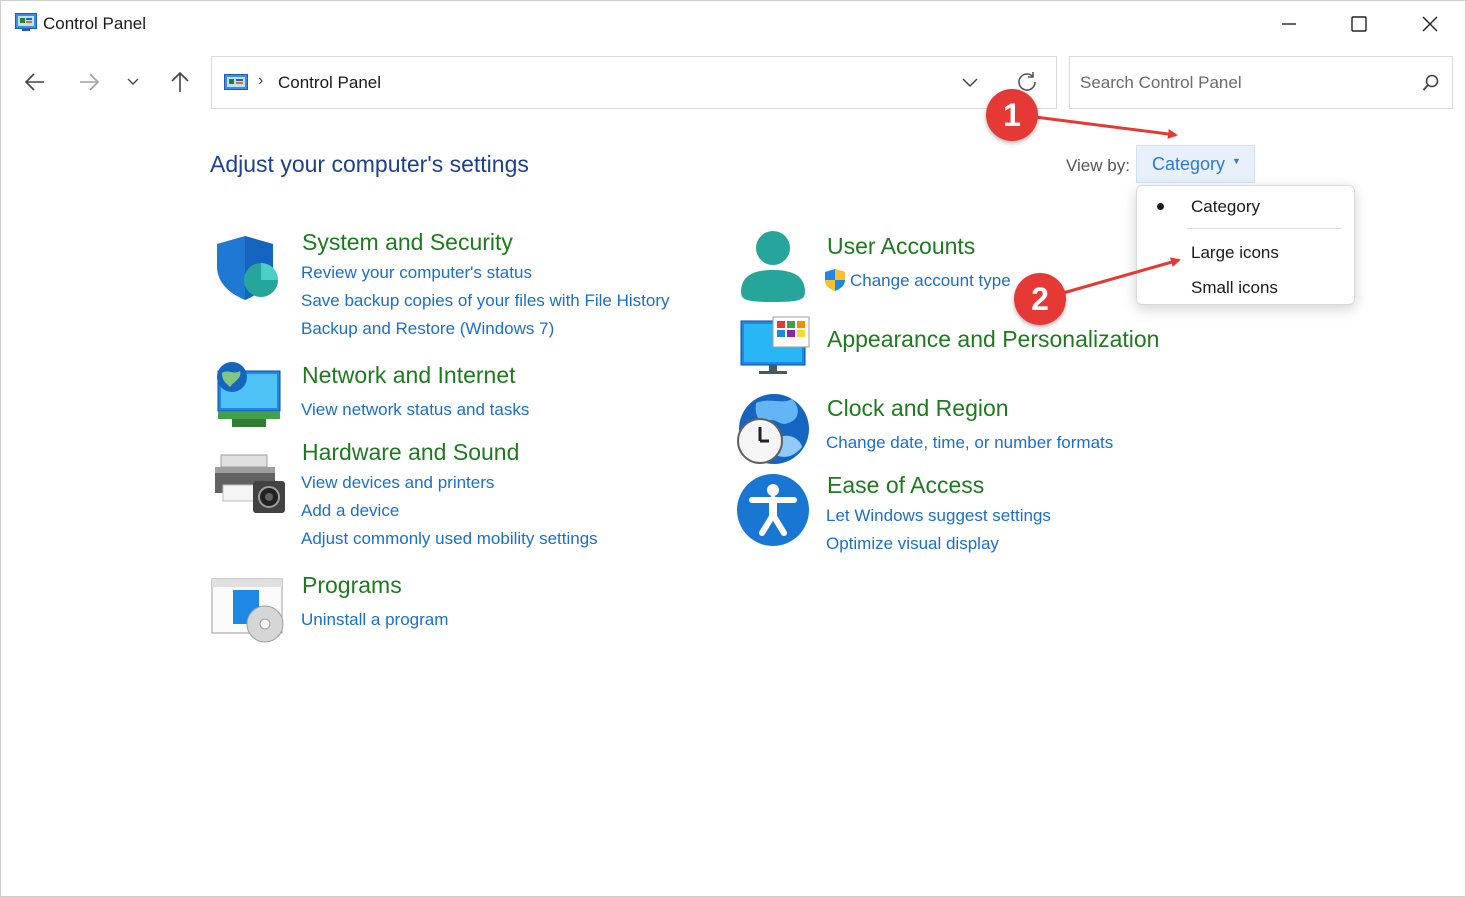  I want to click on backup-restore-link: Backup and Restore (Windows 7), so click(427, 329).